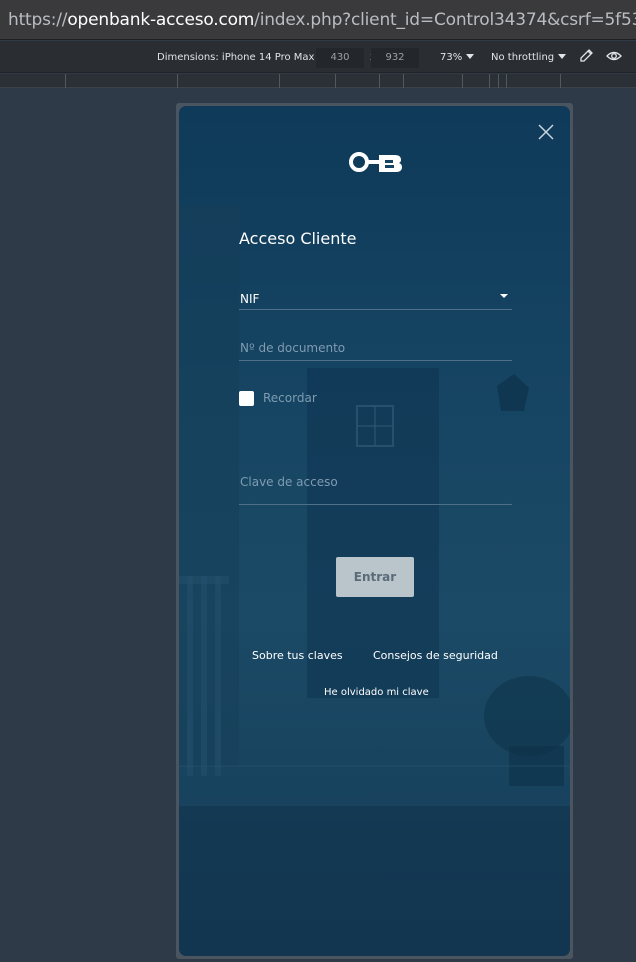  Describe the element at coordinates (523, 57) in the screenshot. I see `throttling-label: No throttling` at that location.